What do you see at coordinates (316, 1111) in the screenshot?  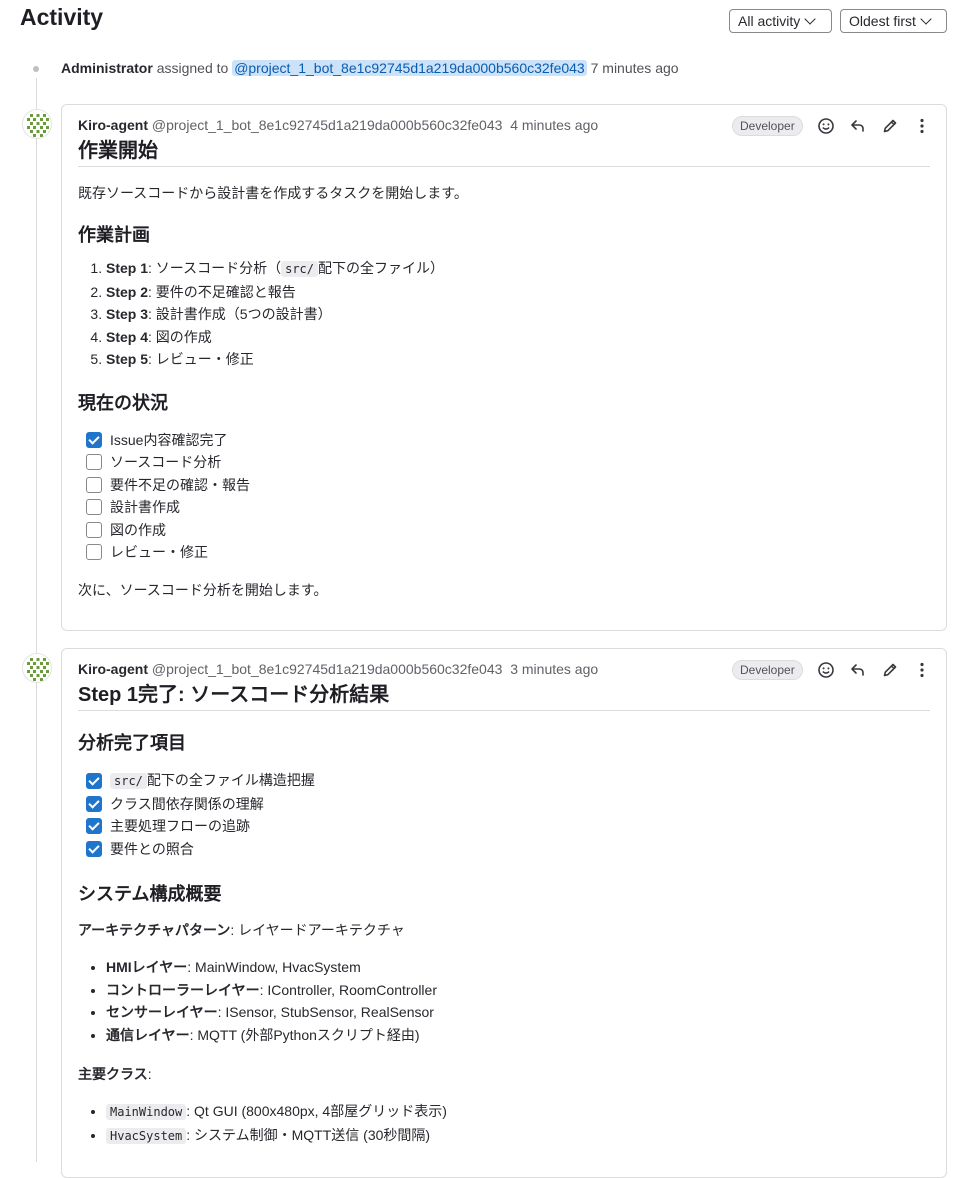 I see `class-value: : Qt GUI (800x480px, 4部屋グリッド表示)` at bounding box center [316, 1111].